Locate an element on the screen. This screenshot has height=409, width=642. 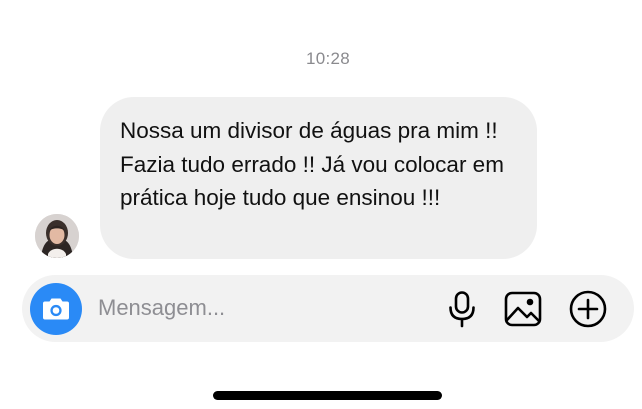
gallery-button is located at coordinates (523, 309).